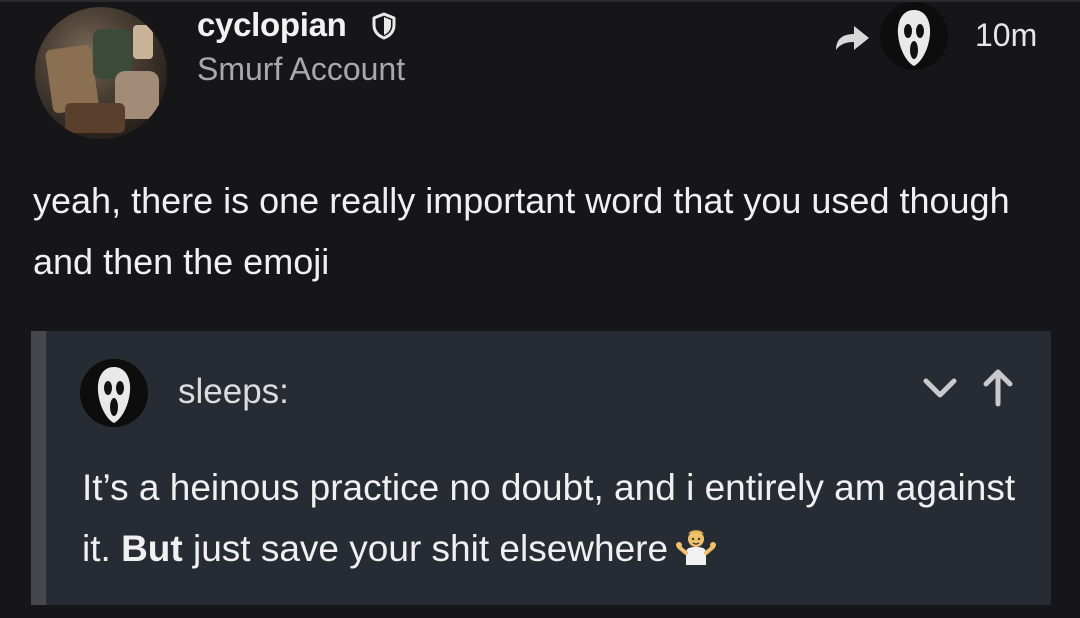  What do you see at coordinates (272, 25) in the screenshot?
I see `username: cyclopian` at bounding box center [272, 25].